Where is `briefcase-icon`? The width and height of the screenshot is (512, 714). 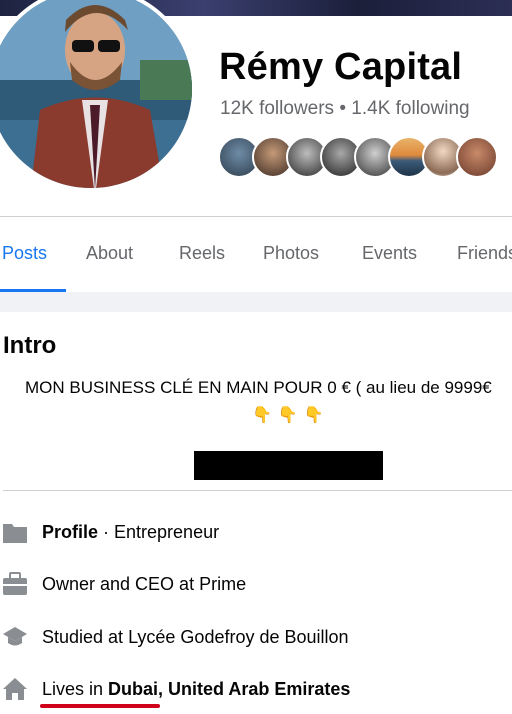 briefcase-icon is located at coordinates (15, 583).